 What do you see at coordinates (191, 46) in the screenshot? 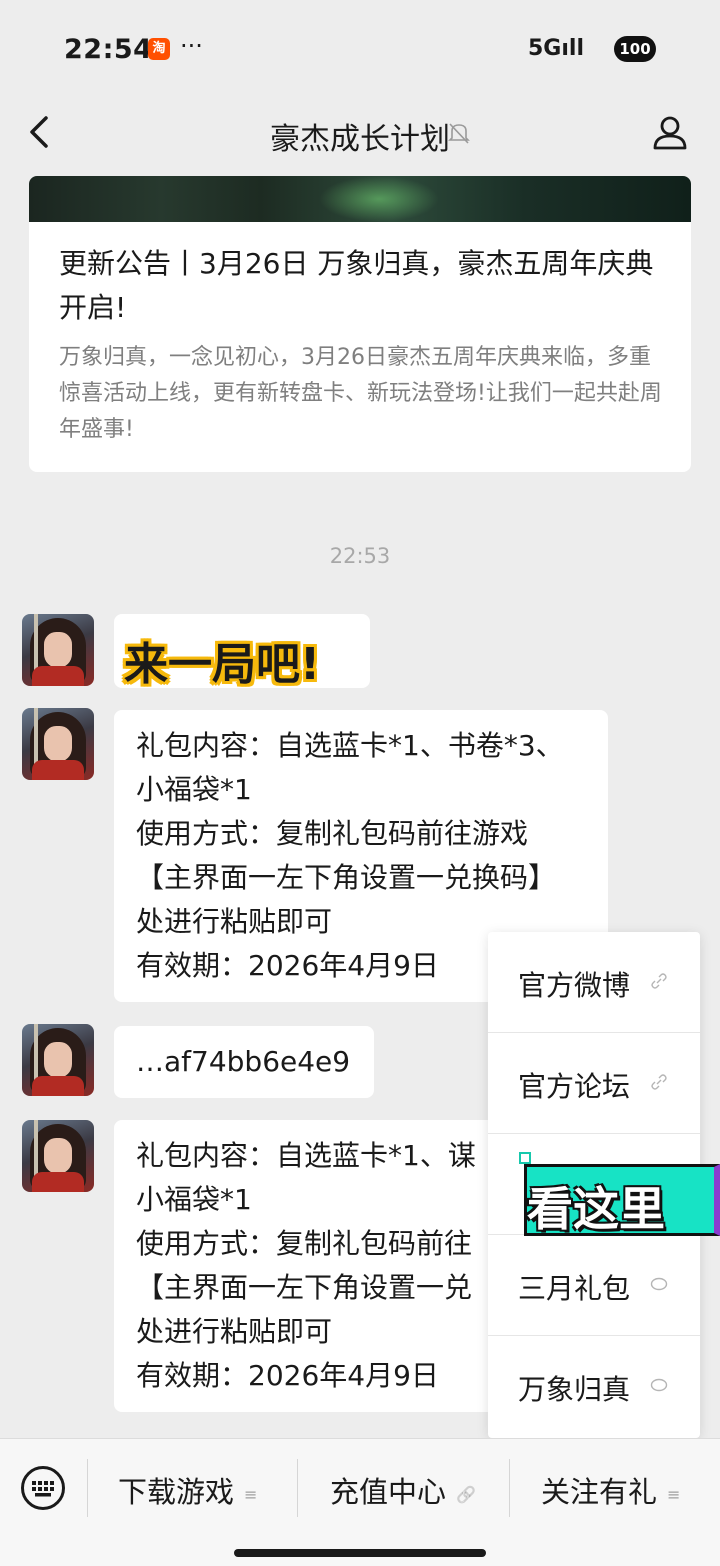
I see `more-notifications-icon: ···` at bounding box center [191, 46].